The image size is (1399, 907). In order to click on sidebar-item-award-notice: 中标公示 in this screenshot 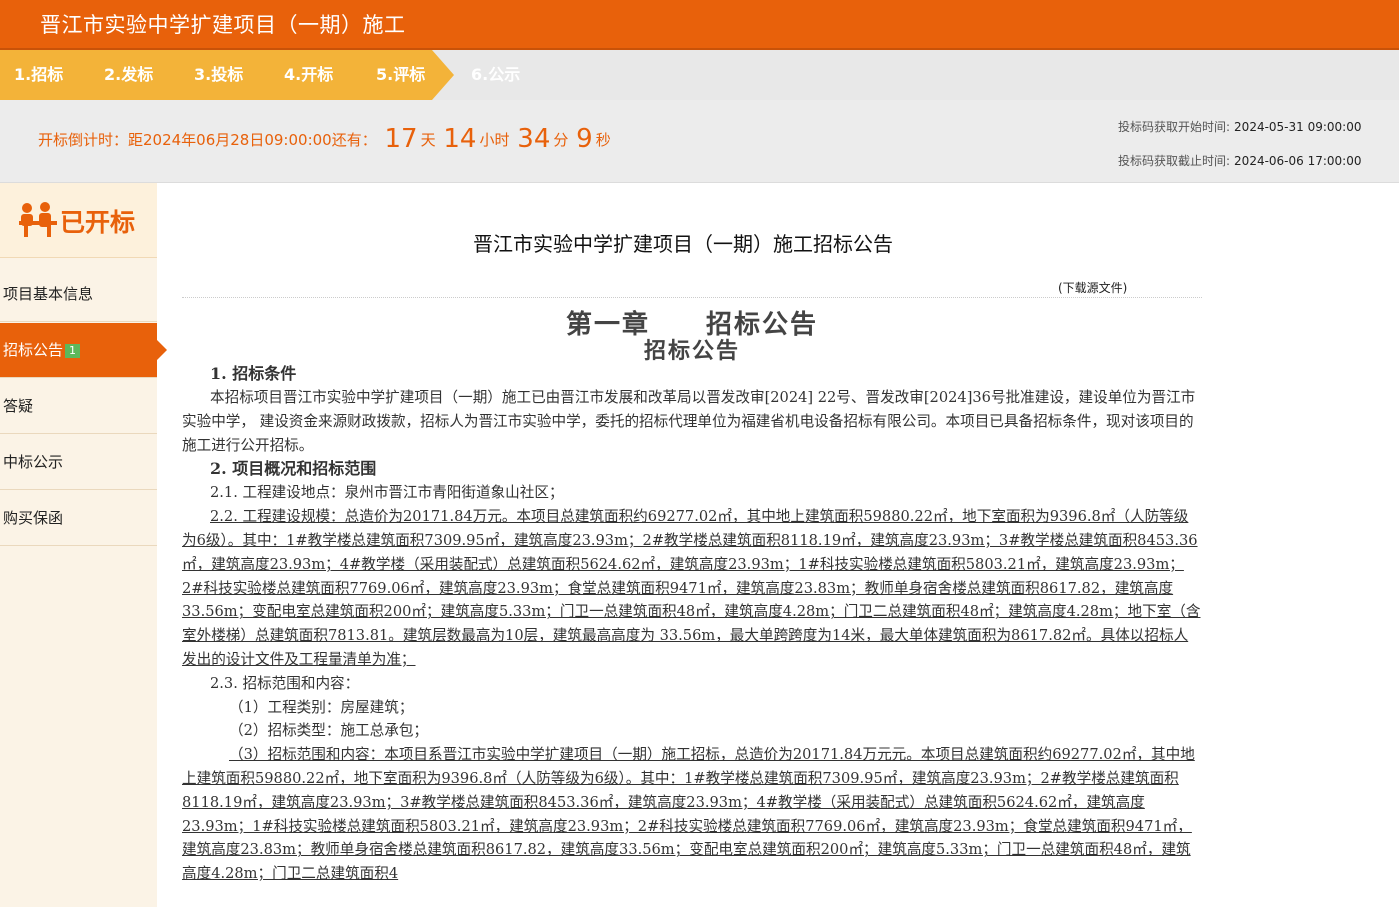, I will do `click(78, 462)`.